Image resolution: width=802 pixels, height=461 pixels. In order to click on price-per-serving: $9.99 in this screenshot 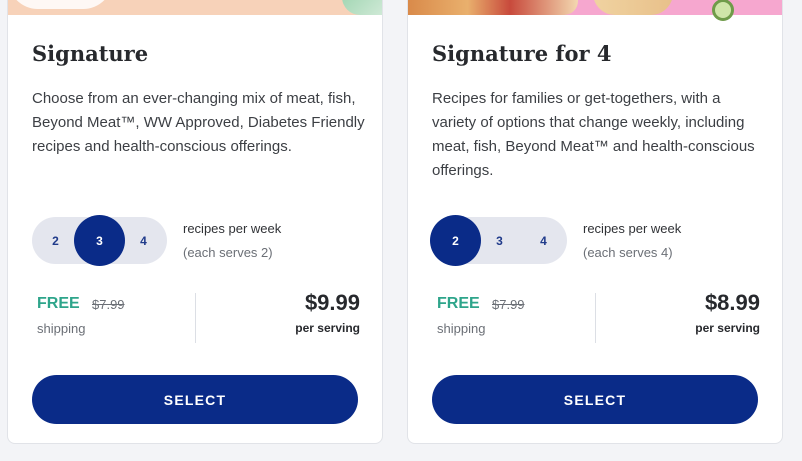, I will do `click(332, 302)`.